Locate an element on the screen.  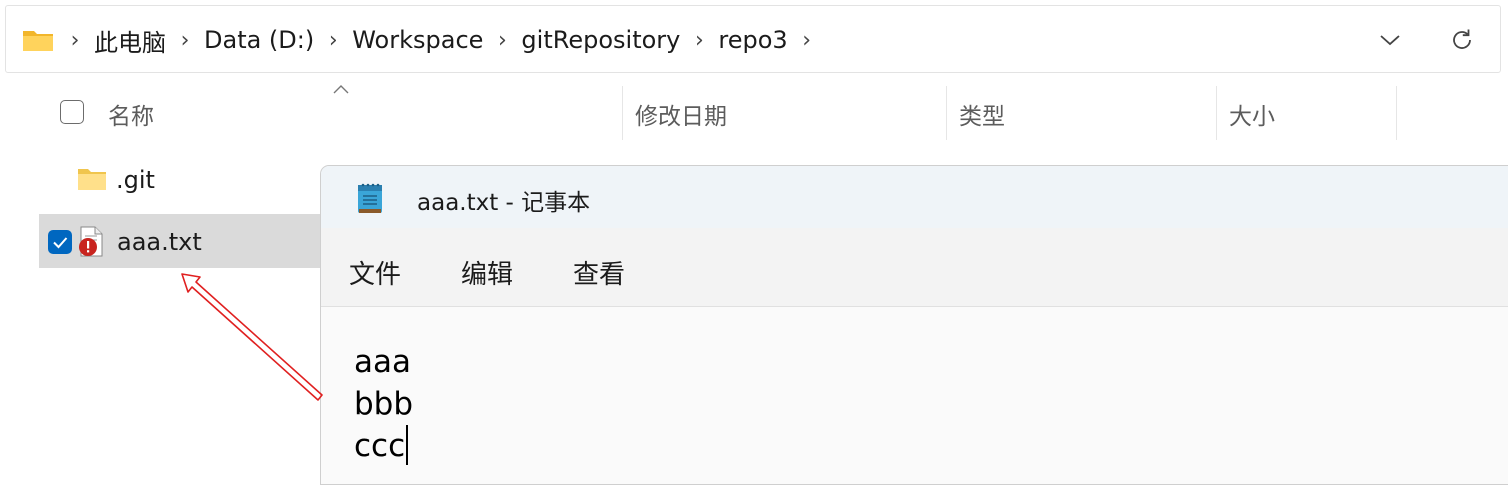
notepad-title: aaa.txt - 记事本 is located at coordinates (504, 203).